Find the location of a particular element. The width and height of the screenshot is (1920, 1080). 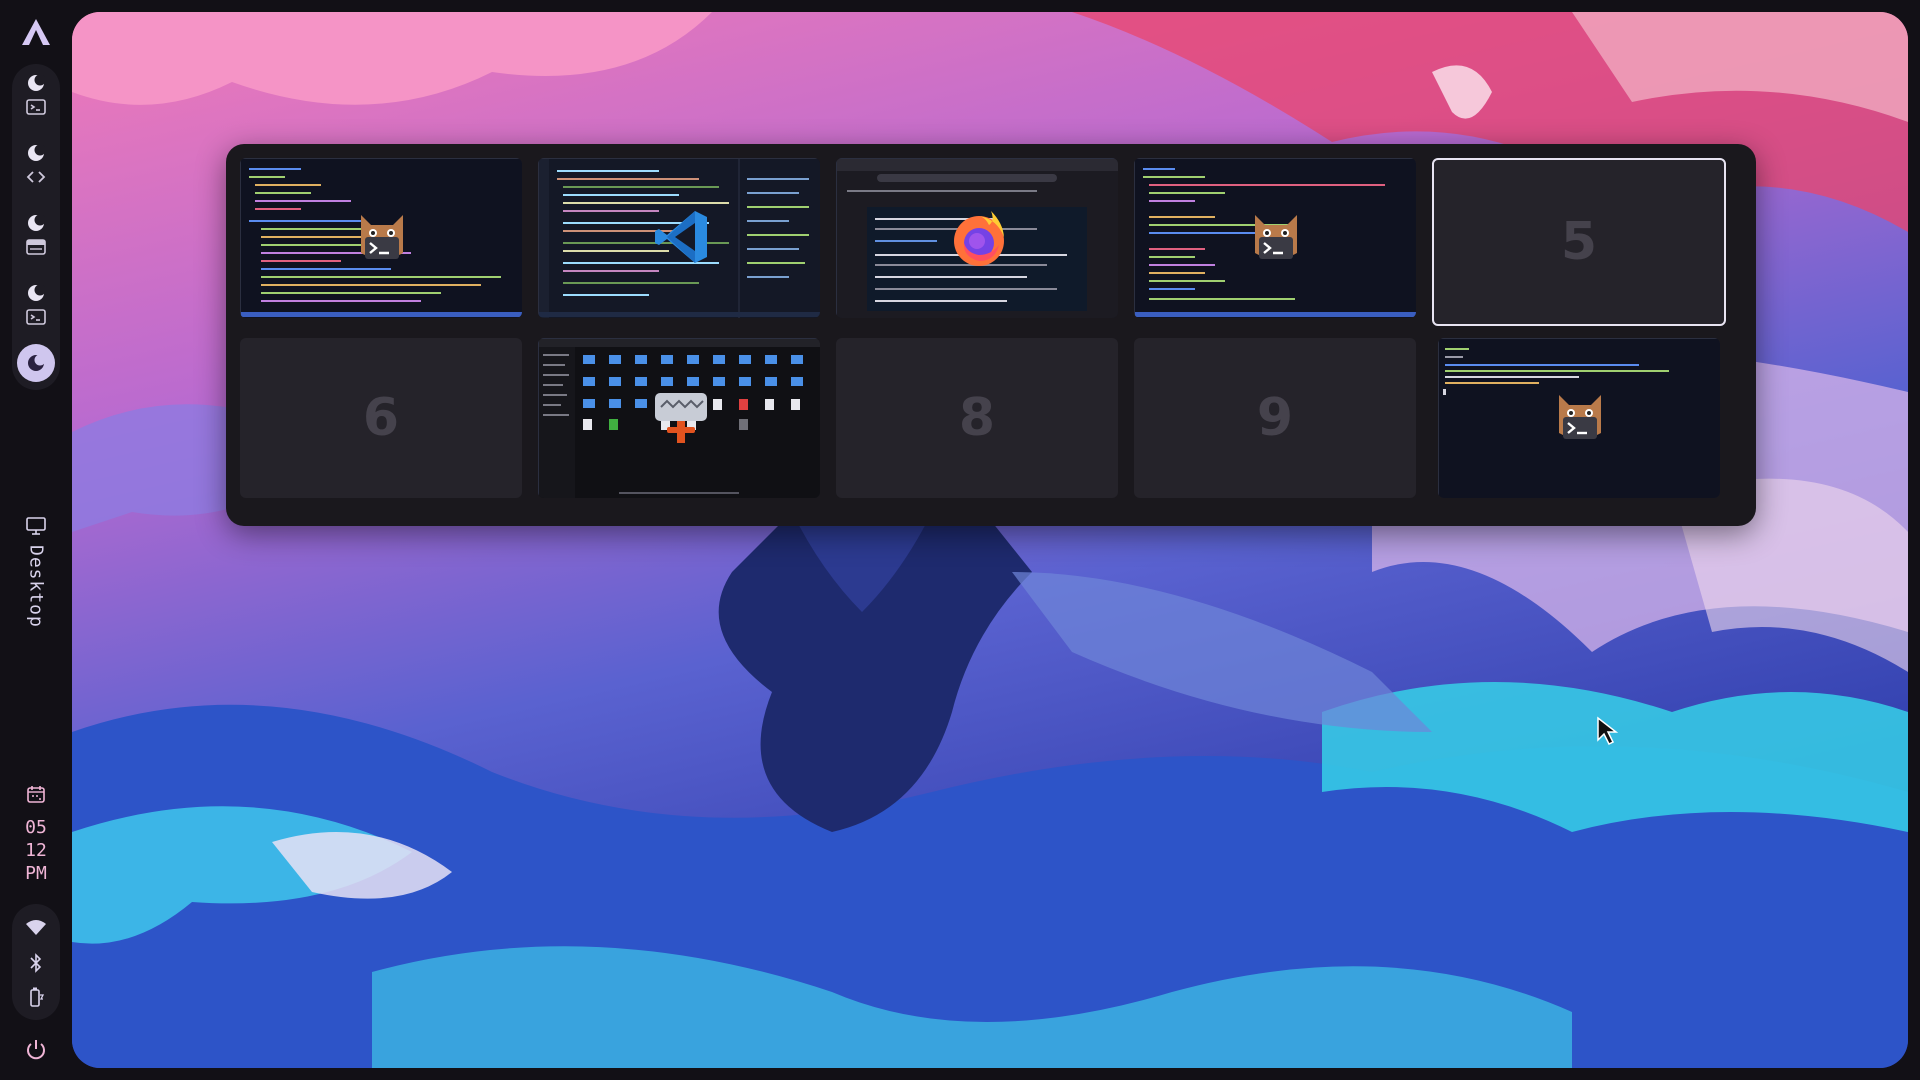

workspace-tile-6: 6 is located at coordinates (381, 418).